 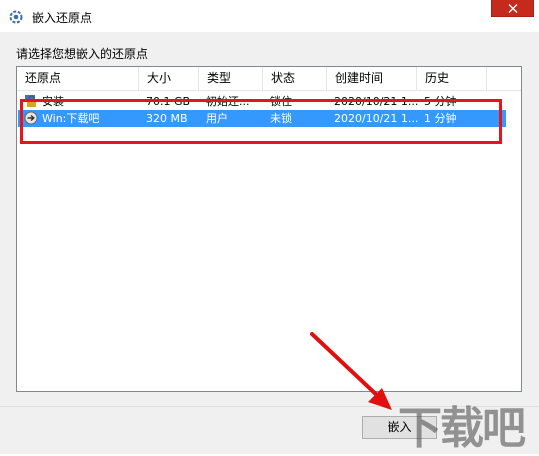 I want to click on window-title: 嵌入还原点, so click(x=62, y=18).